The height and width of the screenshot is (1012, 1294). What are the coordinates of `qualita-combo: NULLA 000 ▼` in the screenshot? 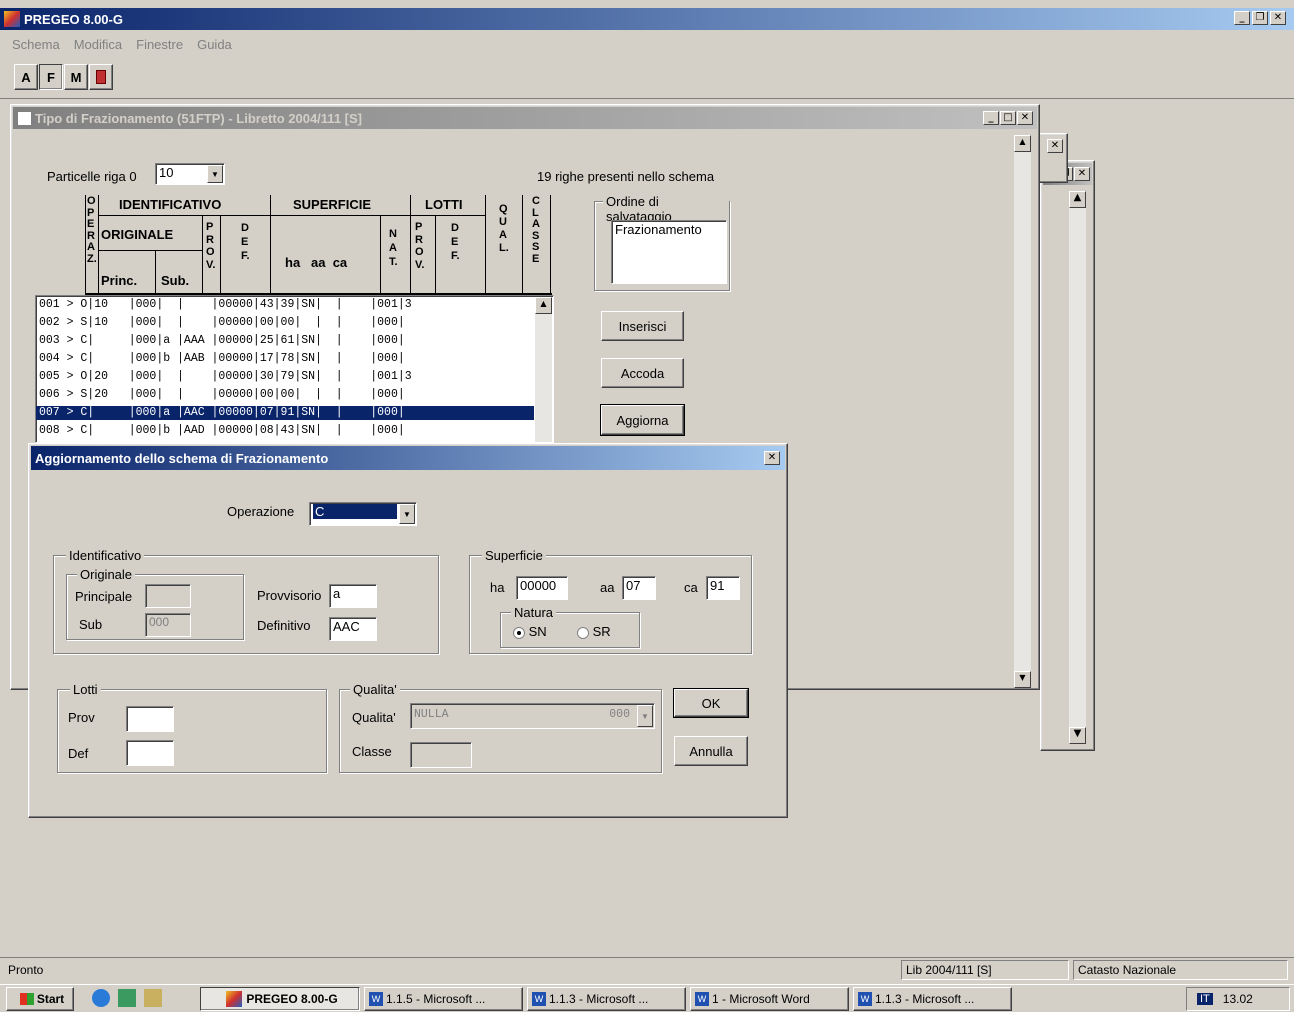 It's located at (532, 716).